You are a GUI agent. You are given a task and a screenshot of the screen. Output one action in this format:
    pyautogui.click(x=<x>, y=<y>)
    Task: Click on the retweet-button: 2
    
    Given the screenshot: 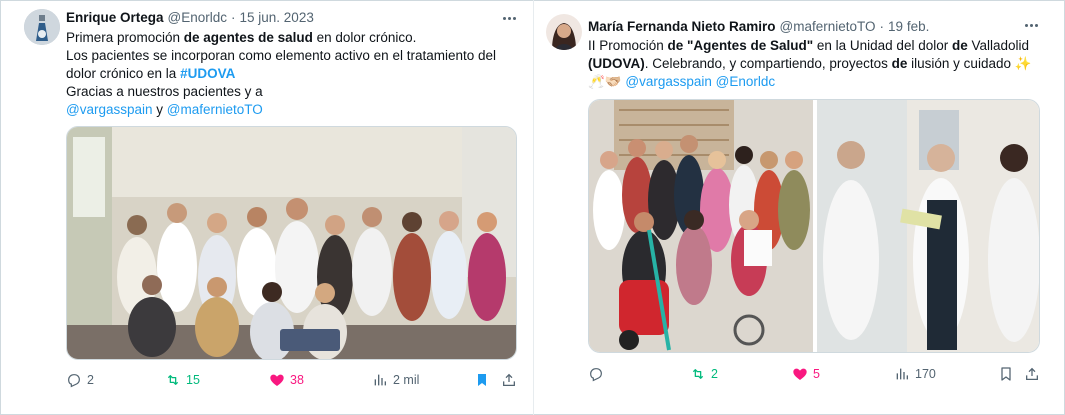 What is the action you would take?
    pyautogui.click(x=704, y=374)
    